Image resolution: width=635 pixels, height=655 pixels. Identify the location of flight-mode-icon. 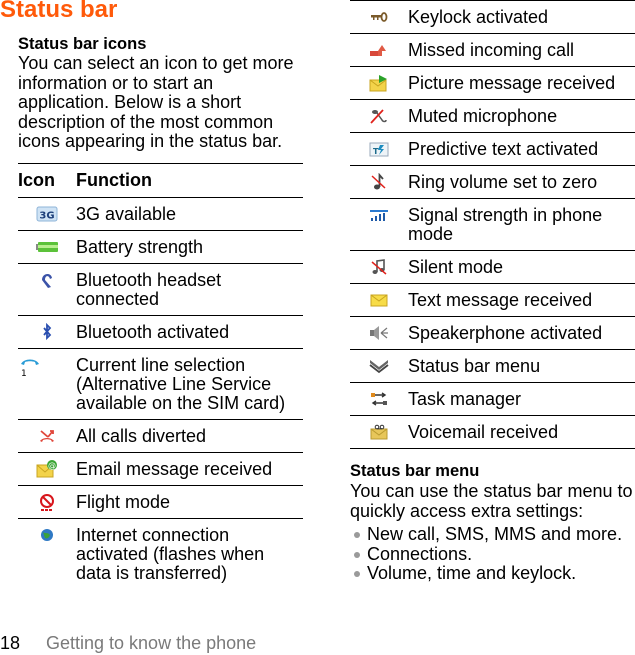
(47, 502).